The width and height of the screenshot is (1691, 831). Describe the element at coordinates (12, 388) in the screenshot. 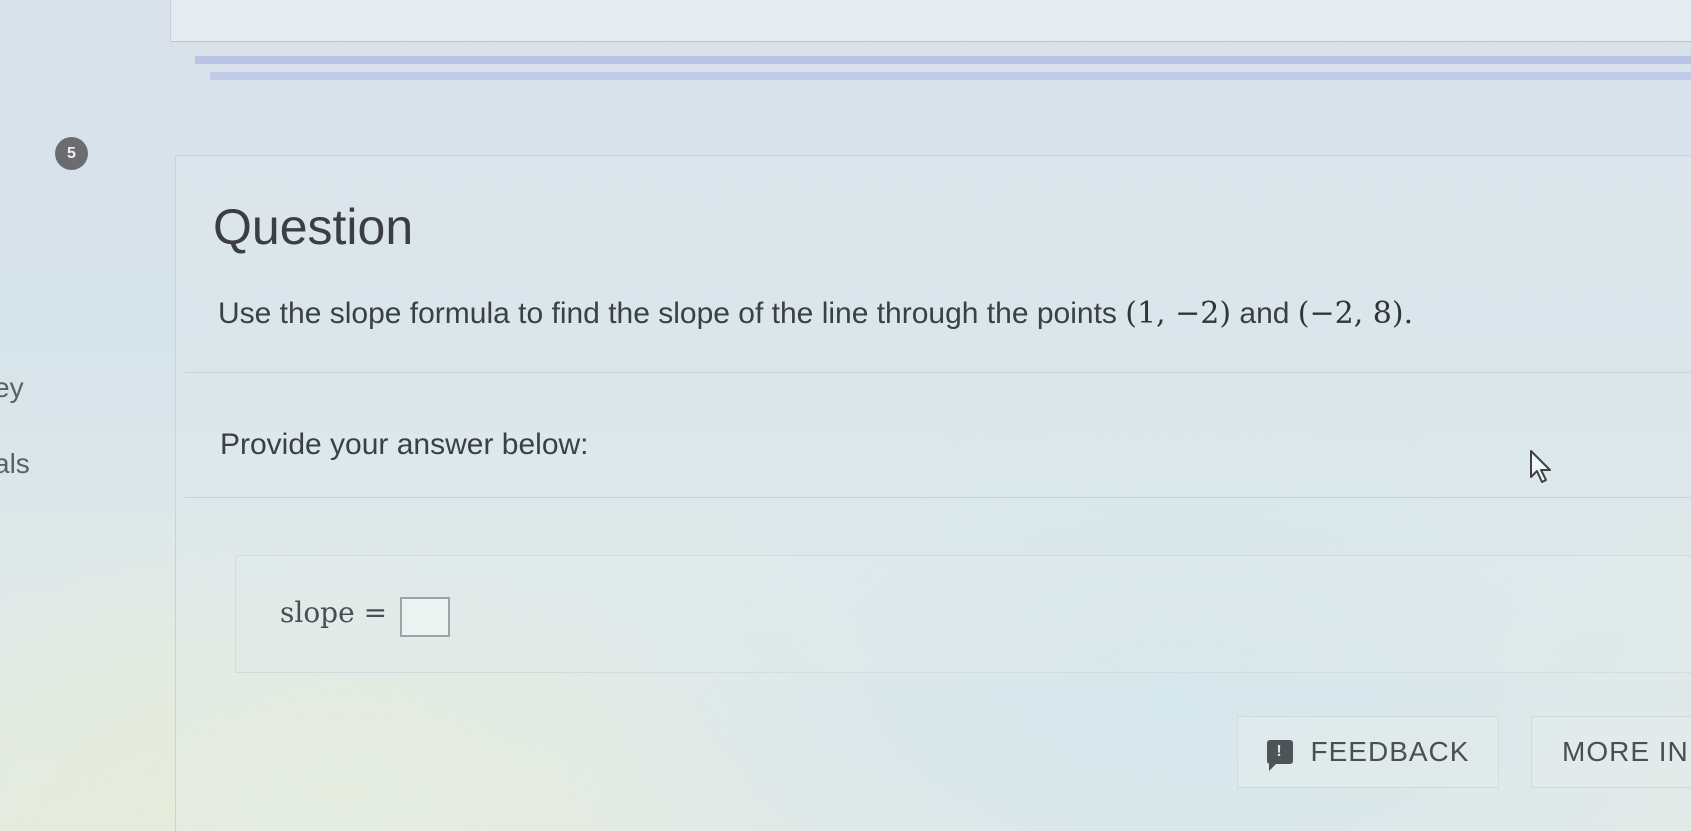

I see `sidebar-item-fragment: ey` at that location.